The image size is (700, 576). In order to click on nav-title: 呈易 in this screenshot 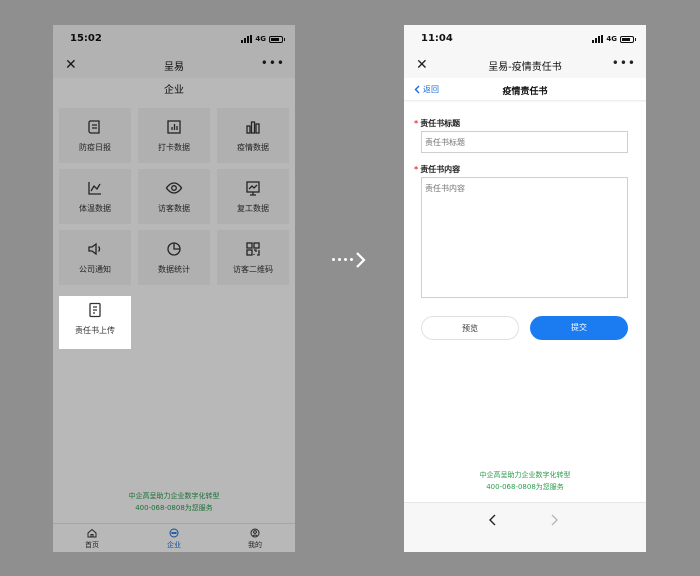, I will do `click(174, 67)`.